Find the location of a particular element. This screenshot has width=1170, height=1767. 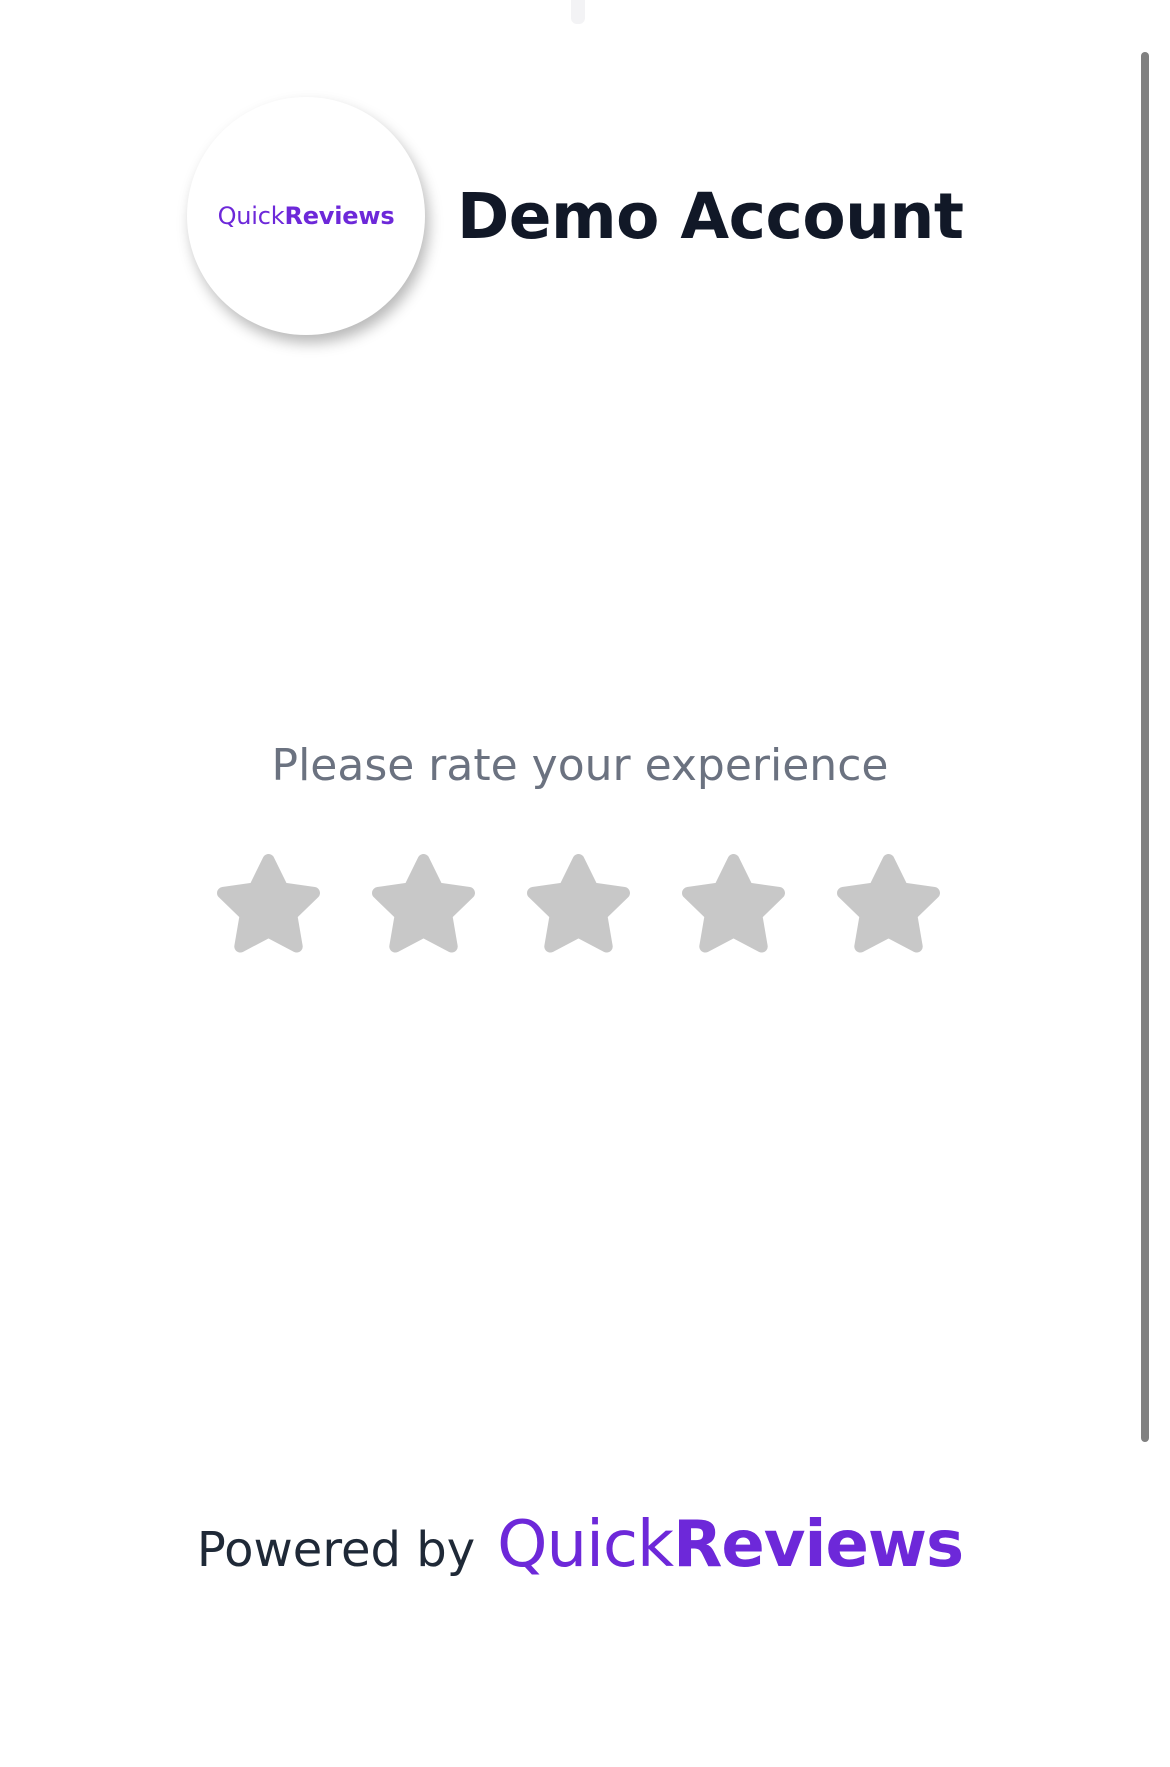

logo-text-light: Quick is located at coordinates (251, 216).